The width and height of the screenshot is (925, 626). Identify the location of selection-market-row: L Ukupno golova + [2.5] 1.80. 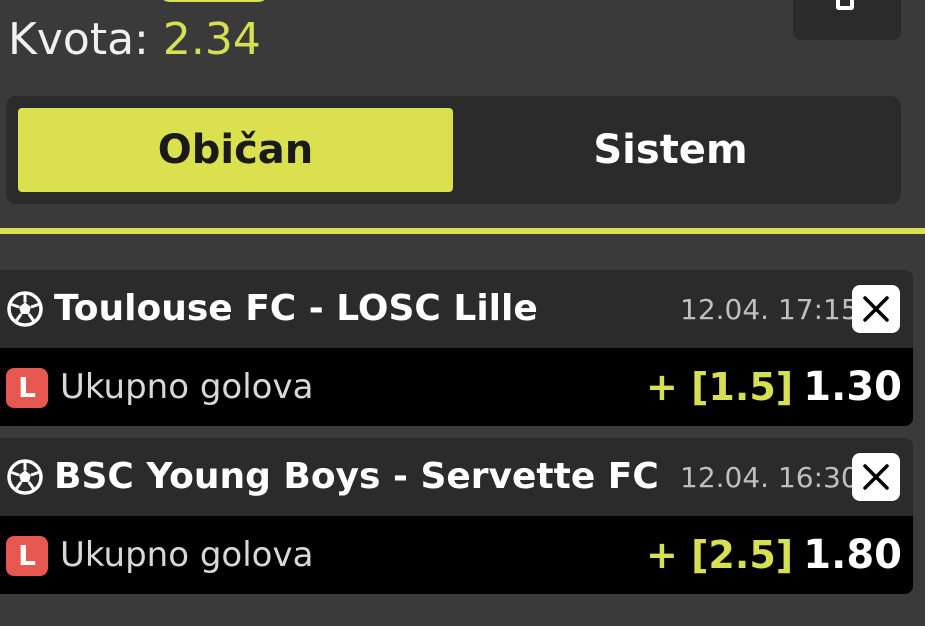
(456, 555).